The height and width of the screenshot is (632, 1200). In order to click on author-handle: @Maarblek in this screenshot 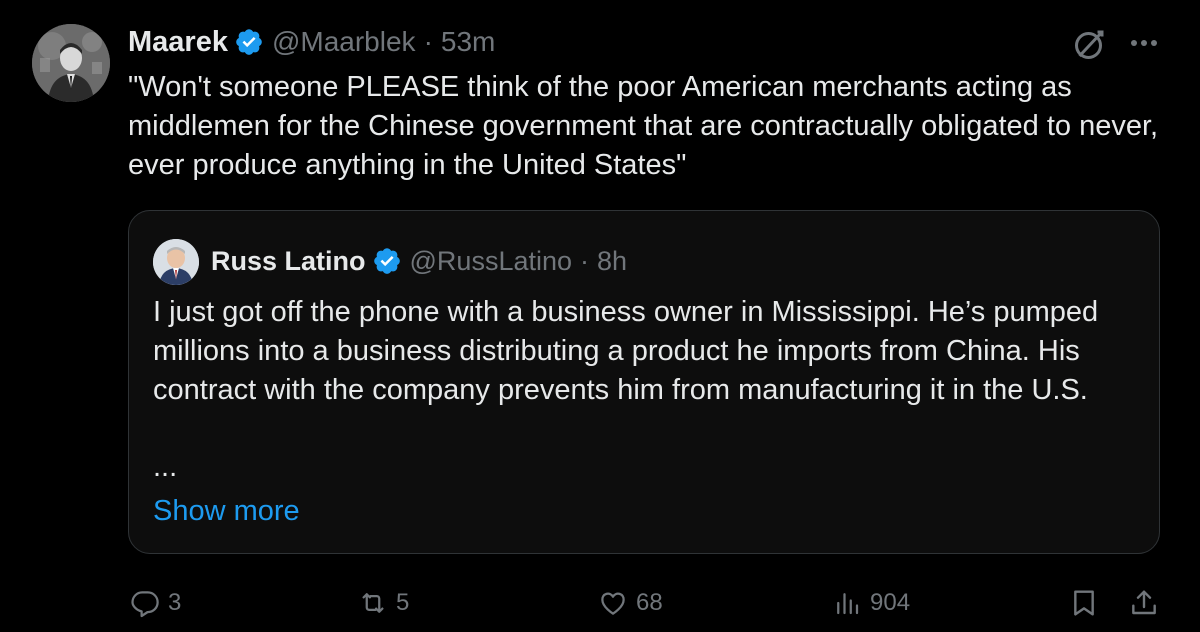, I will do `click(344, 42)`.